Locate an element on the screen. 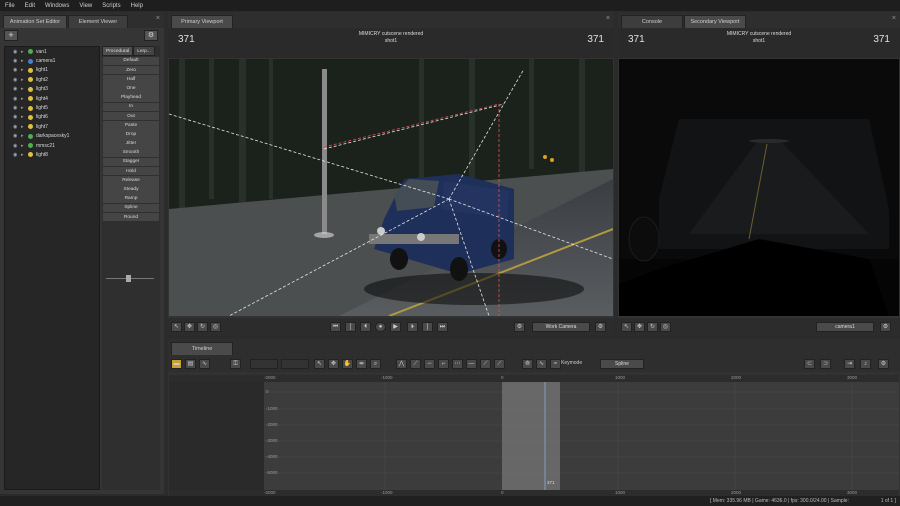  tab-primary-viewport: Primary Viewport is located at coordinates (202, 21).